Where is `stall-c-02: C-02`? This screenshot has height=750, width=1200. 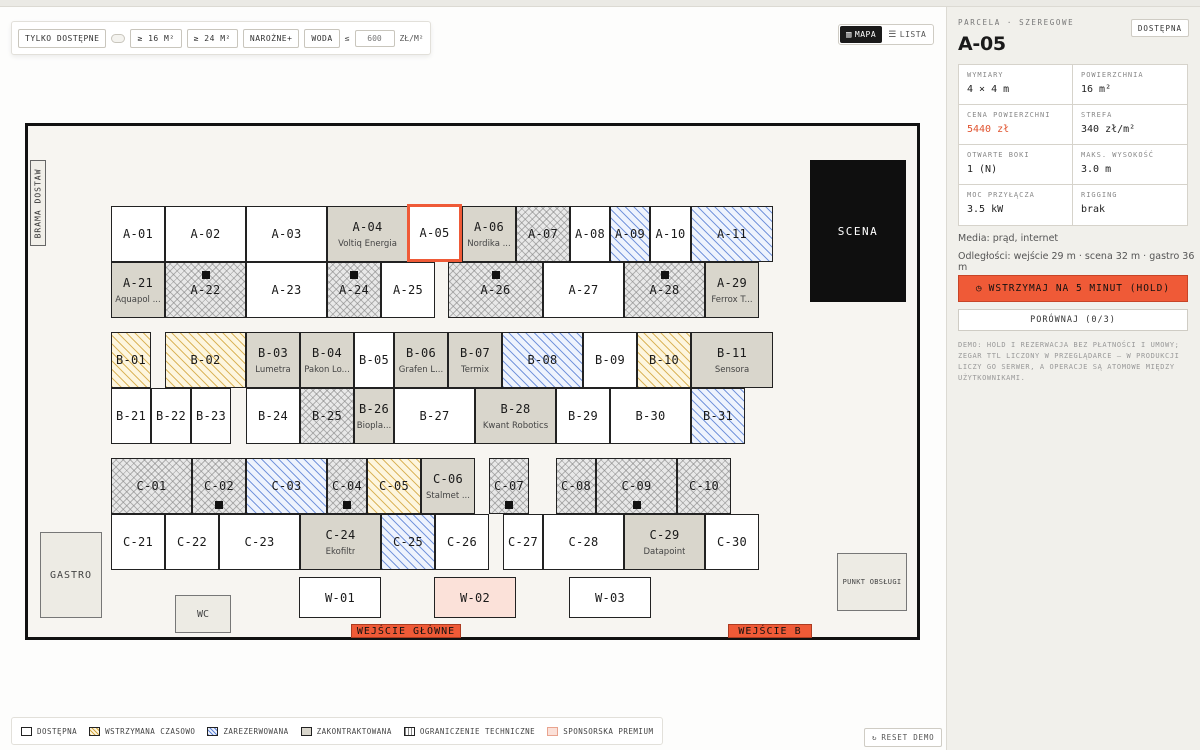
stall-c-02: C-02 is located at coordinates (219, 486).